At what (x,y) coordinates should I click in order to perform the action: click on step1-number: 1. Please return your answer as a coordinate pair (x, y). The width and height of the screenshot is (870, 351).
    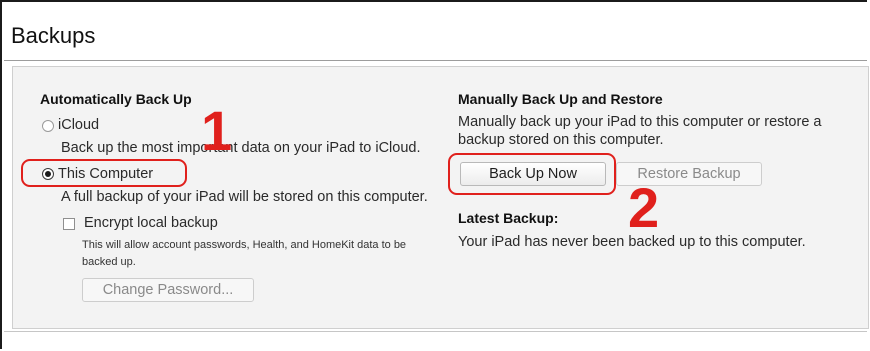
    Looking at the image, I should click on (217, 130).